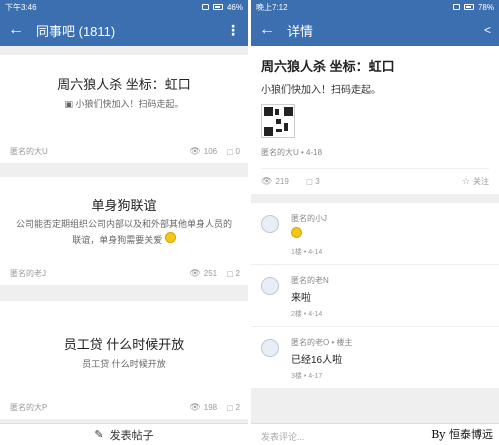  What do you see at coordinates (375, 358) in the screenshot?
I see `comment-item: 匿名的老O • 楼主 已经16人啦 3楼 • 4-17` at bounding box center [375, 358].